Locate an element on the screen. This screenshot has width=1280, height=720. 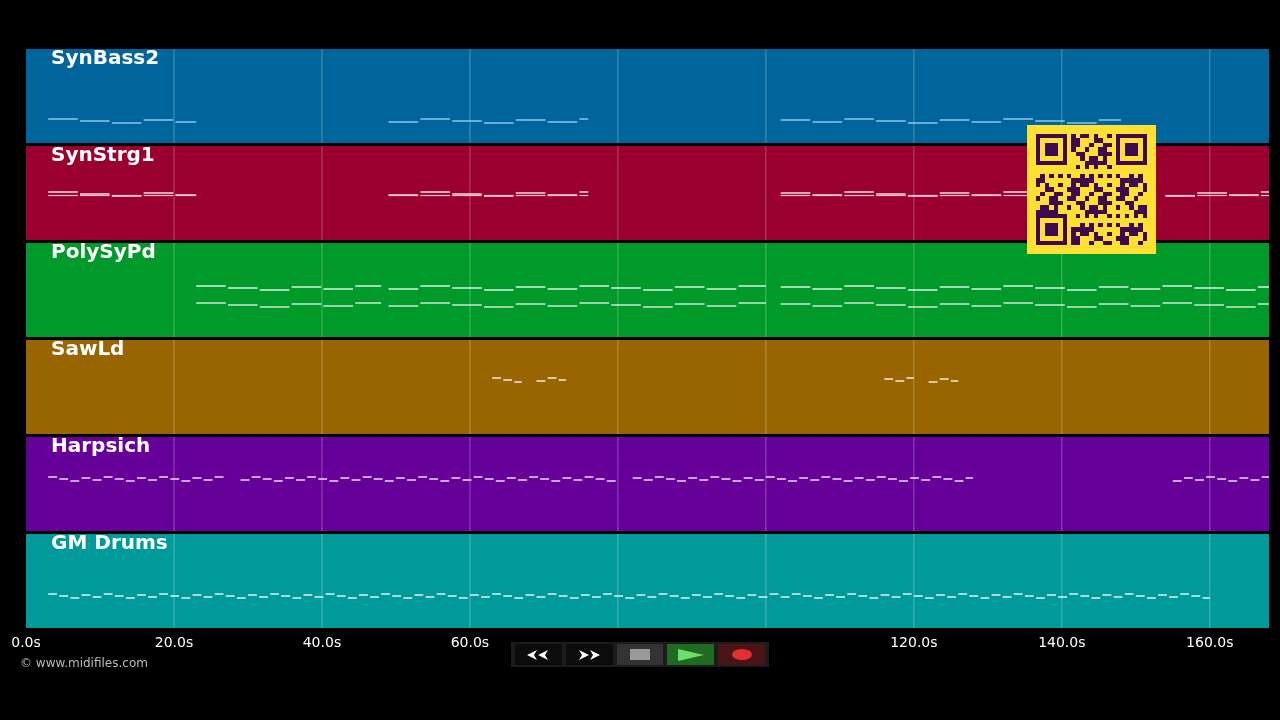
axis-tick-label: 0.0s is located at coordinates (26, 642).